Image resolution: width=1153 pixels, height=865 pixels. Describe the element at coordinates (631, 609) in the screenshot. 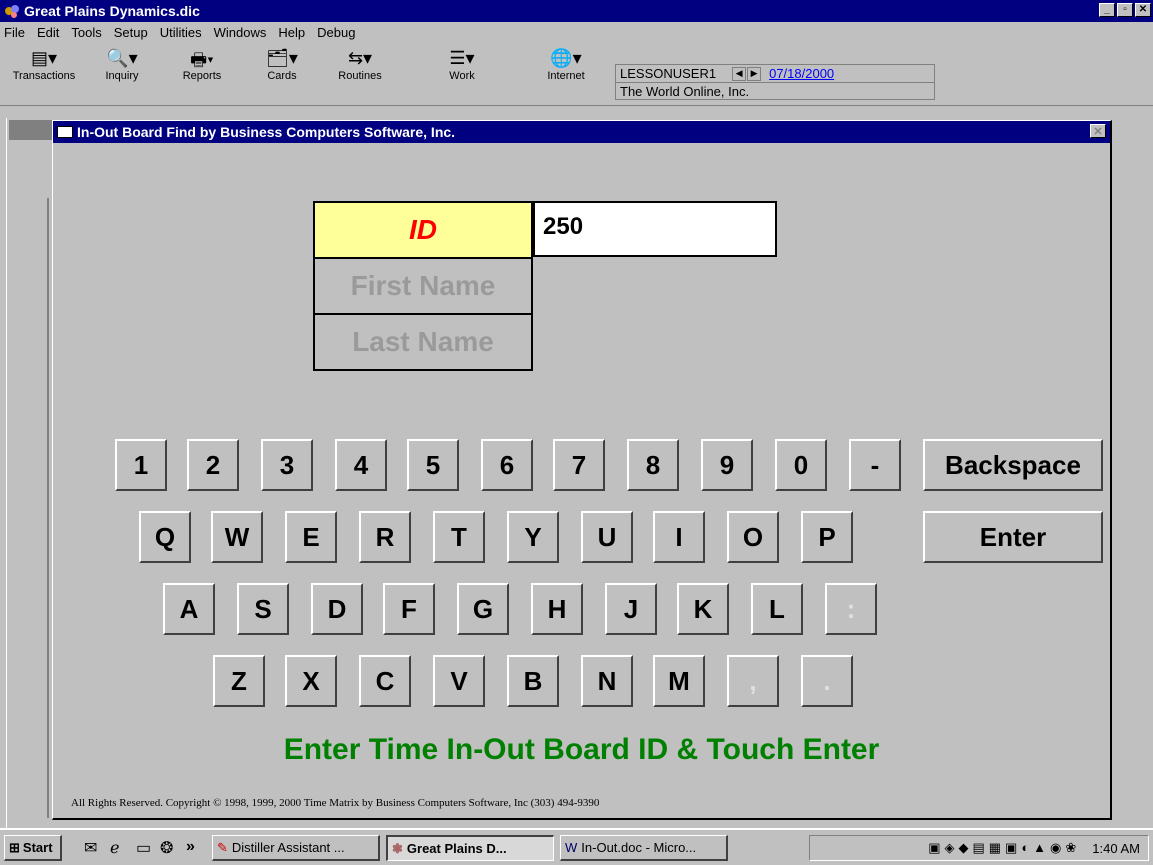

I see `key-j: J` at that location.